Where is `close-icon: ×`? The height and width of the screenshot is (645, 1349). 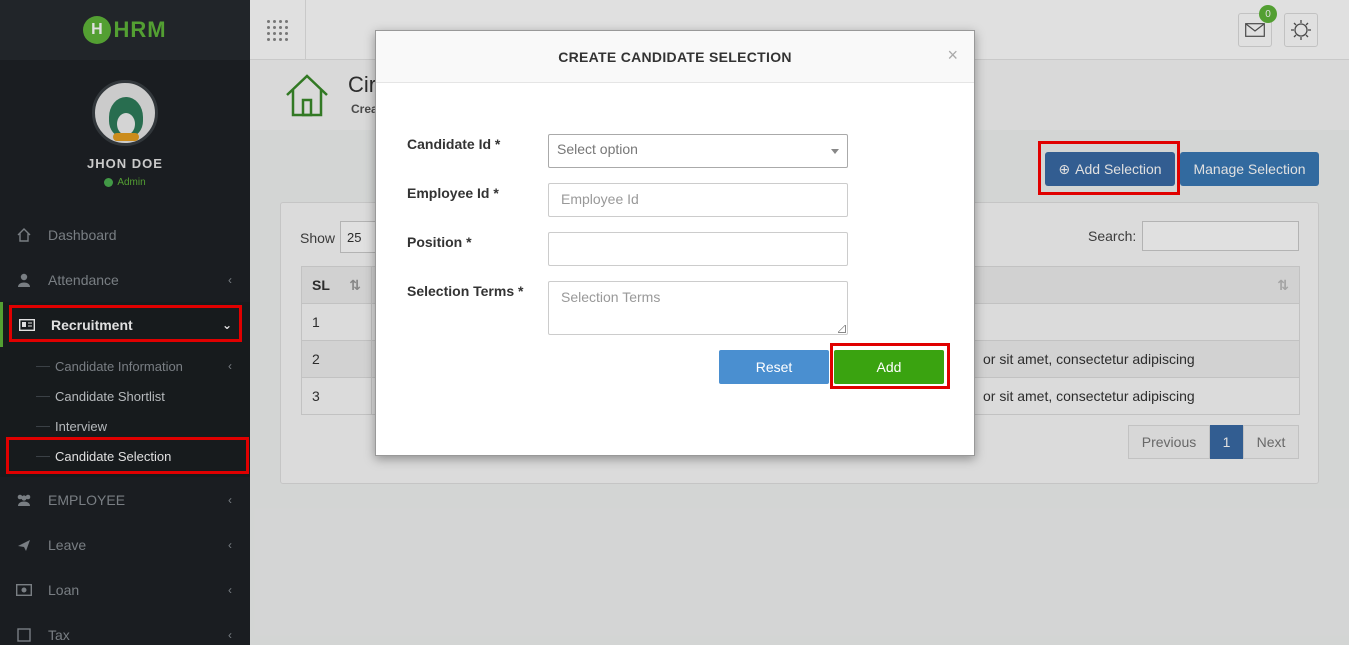
close-icon: × is located at coordinates (952, 55).